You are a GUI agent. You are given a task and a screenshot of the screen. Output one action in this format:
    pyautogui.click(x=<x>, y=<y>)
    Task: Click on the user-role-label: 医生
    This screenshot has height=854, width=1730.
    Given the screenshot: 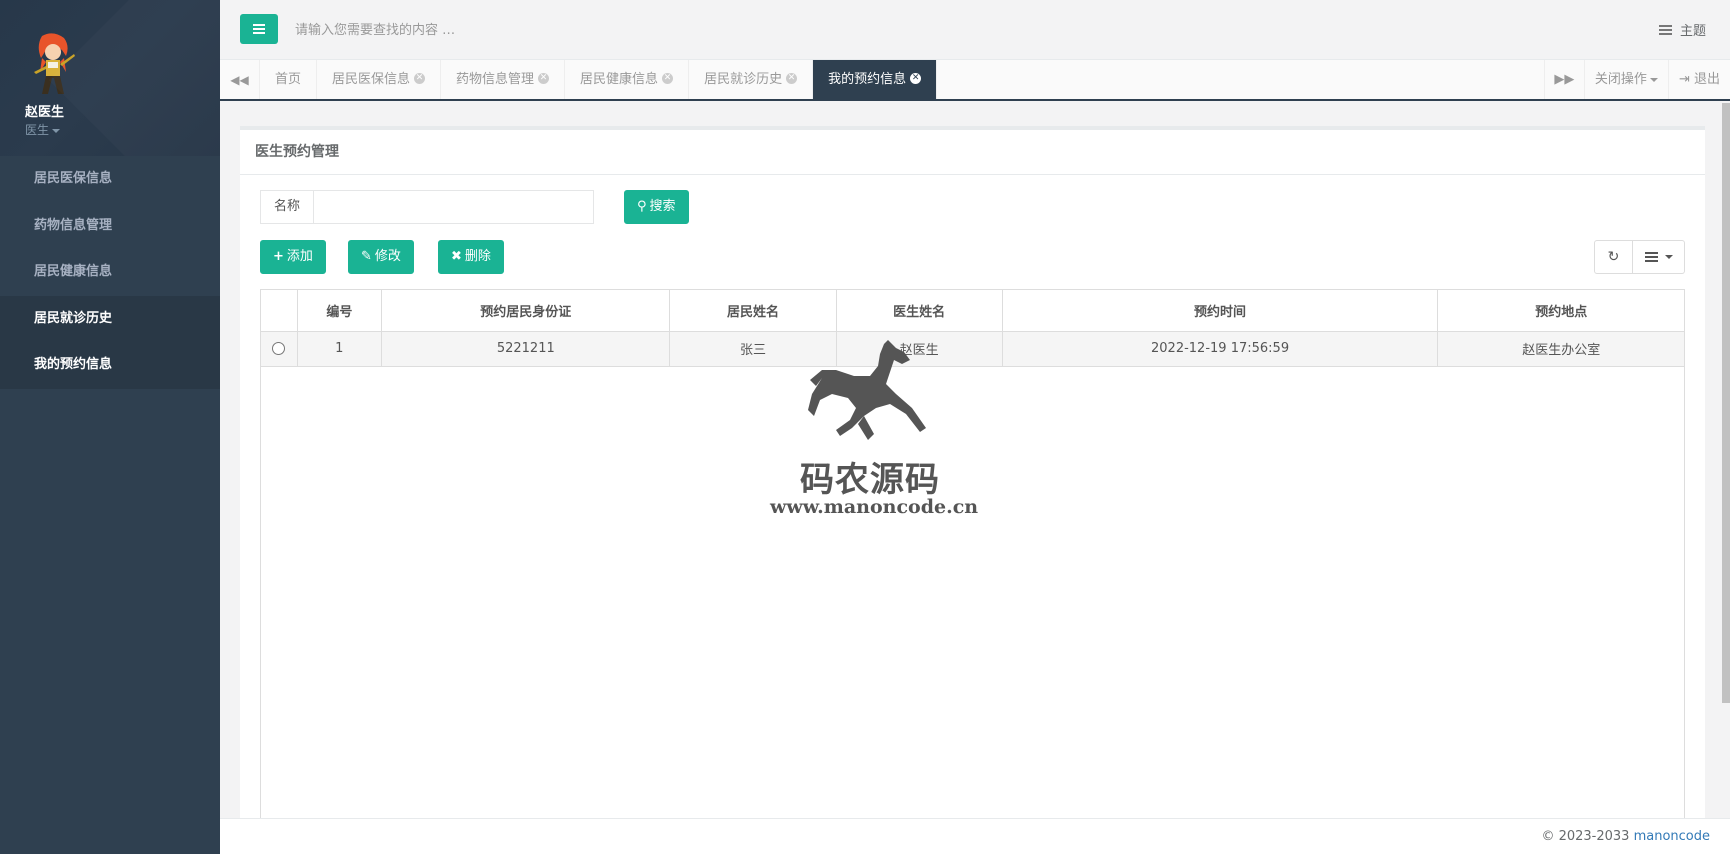 What is the action you would take?
    pyautogui.click(x=37, y=130)
    